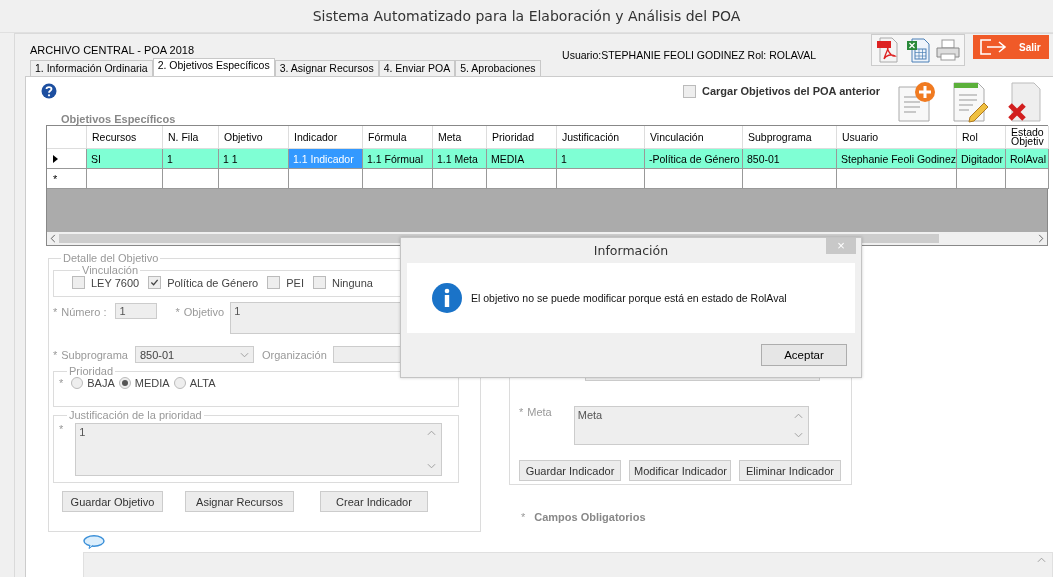  What do you see at coordinates (55, 158) in the screenshot?
I see `row-pointer-icon` at bounding box center [55, 158].